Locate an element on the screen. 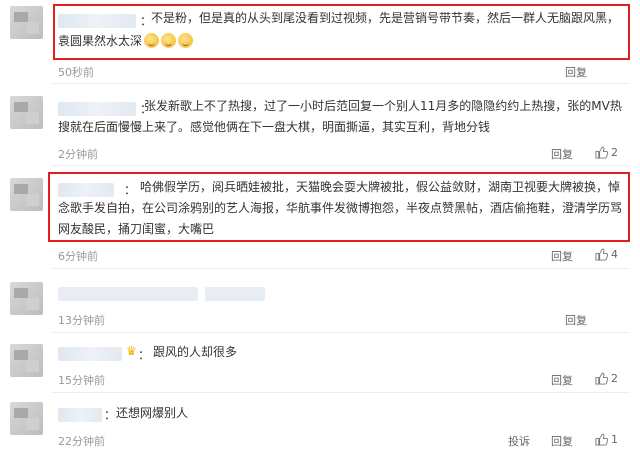 The image size is (640, 462). timestamp: 13分钟前 is located at coordinates (81, 320).